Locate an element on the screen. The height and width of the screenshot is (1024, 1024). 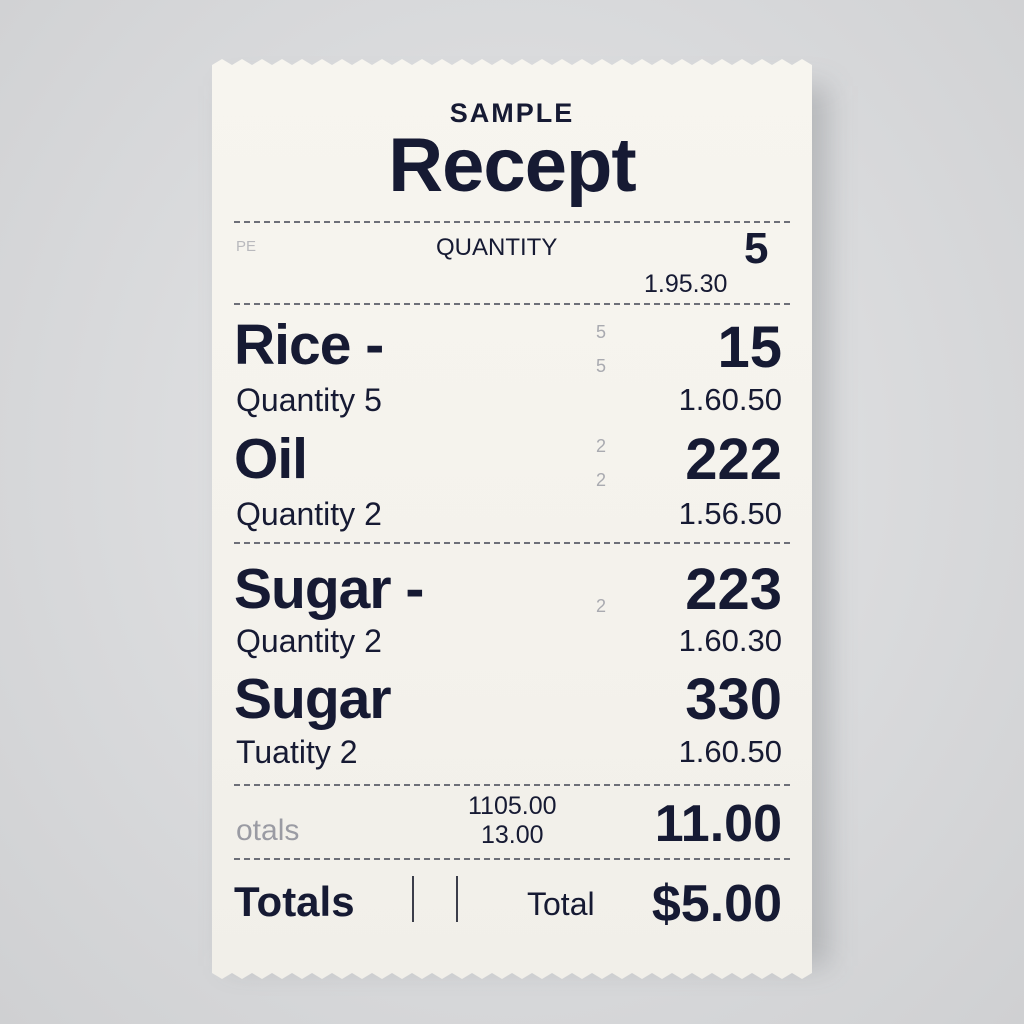
header-quantity-label: QUANTITY is located at coordinates (497, 247).